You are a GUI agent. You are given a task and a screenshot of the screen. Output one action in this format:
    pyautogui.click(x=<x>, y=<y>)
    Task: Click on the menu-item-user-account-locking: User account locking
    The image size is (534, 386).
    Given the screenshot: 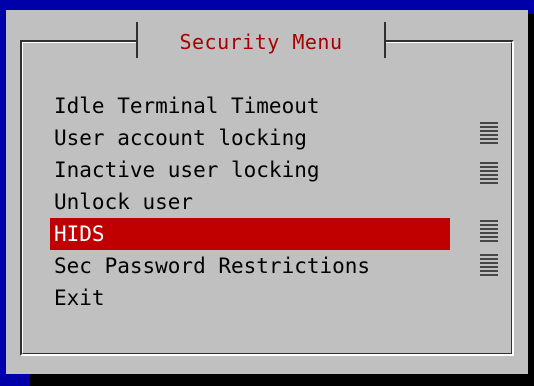 What is the action you would take?
    pyautogui.click(x=250, y=138)
    